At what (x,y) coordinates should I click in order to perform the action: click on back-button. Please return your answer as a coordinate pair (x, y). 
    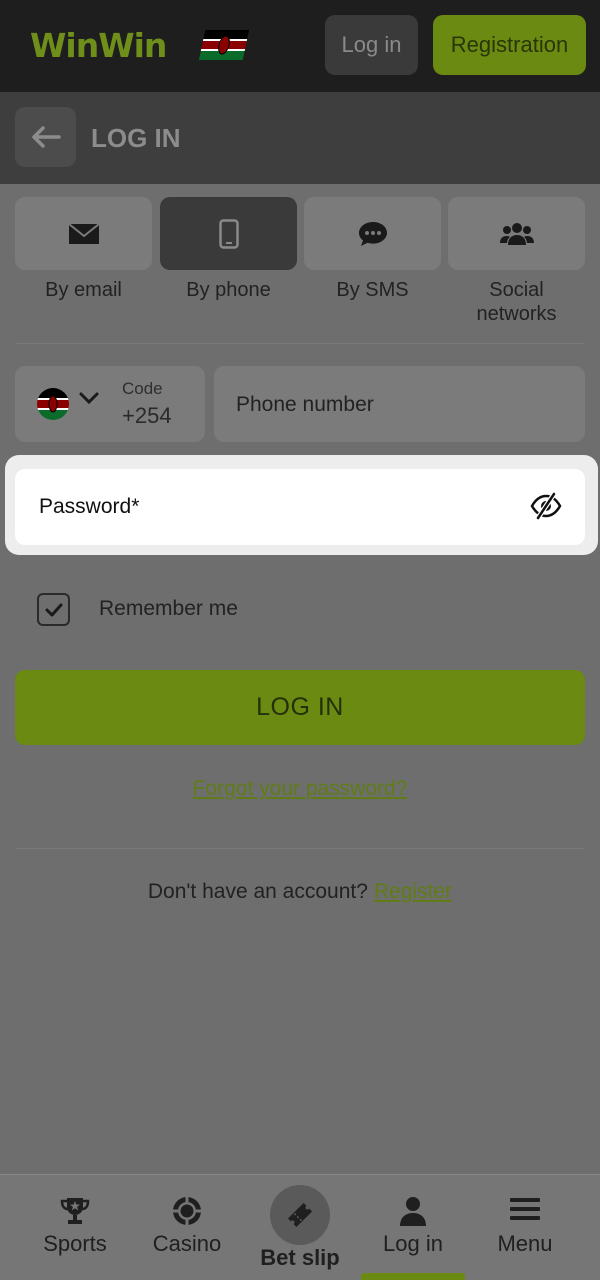
    Looking at the image, I should click on (45, 137).